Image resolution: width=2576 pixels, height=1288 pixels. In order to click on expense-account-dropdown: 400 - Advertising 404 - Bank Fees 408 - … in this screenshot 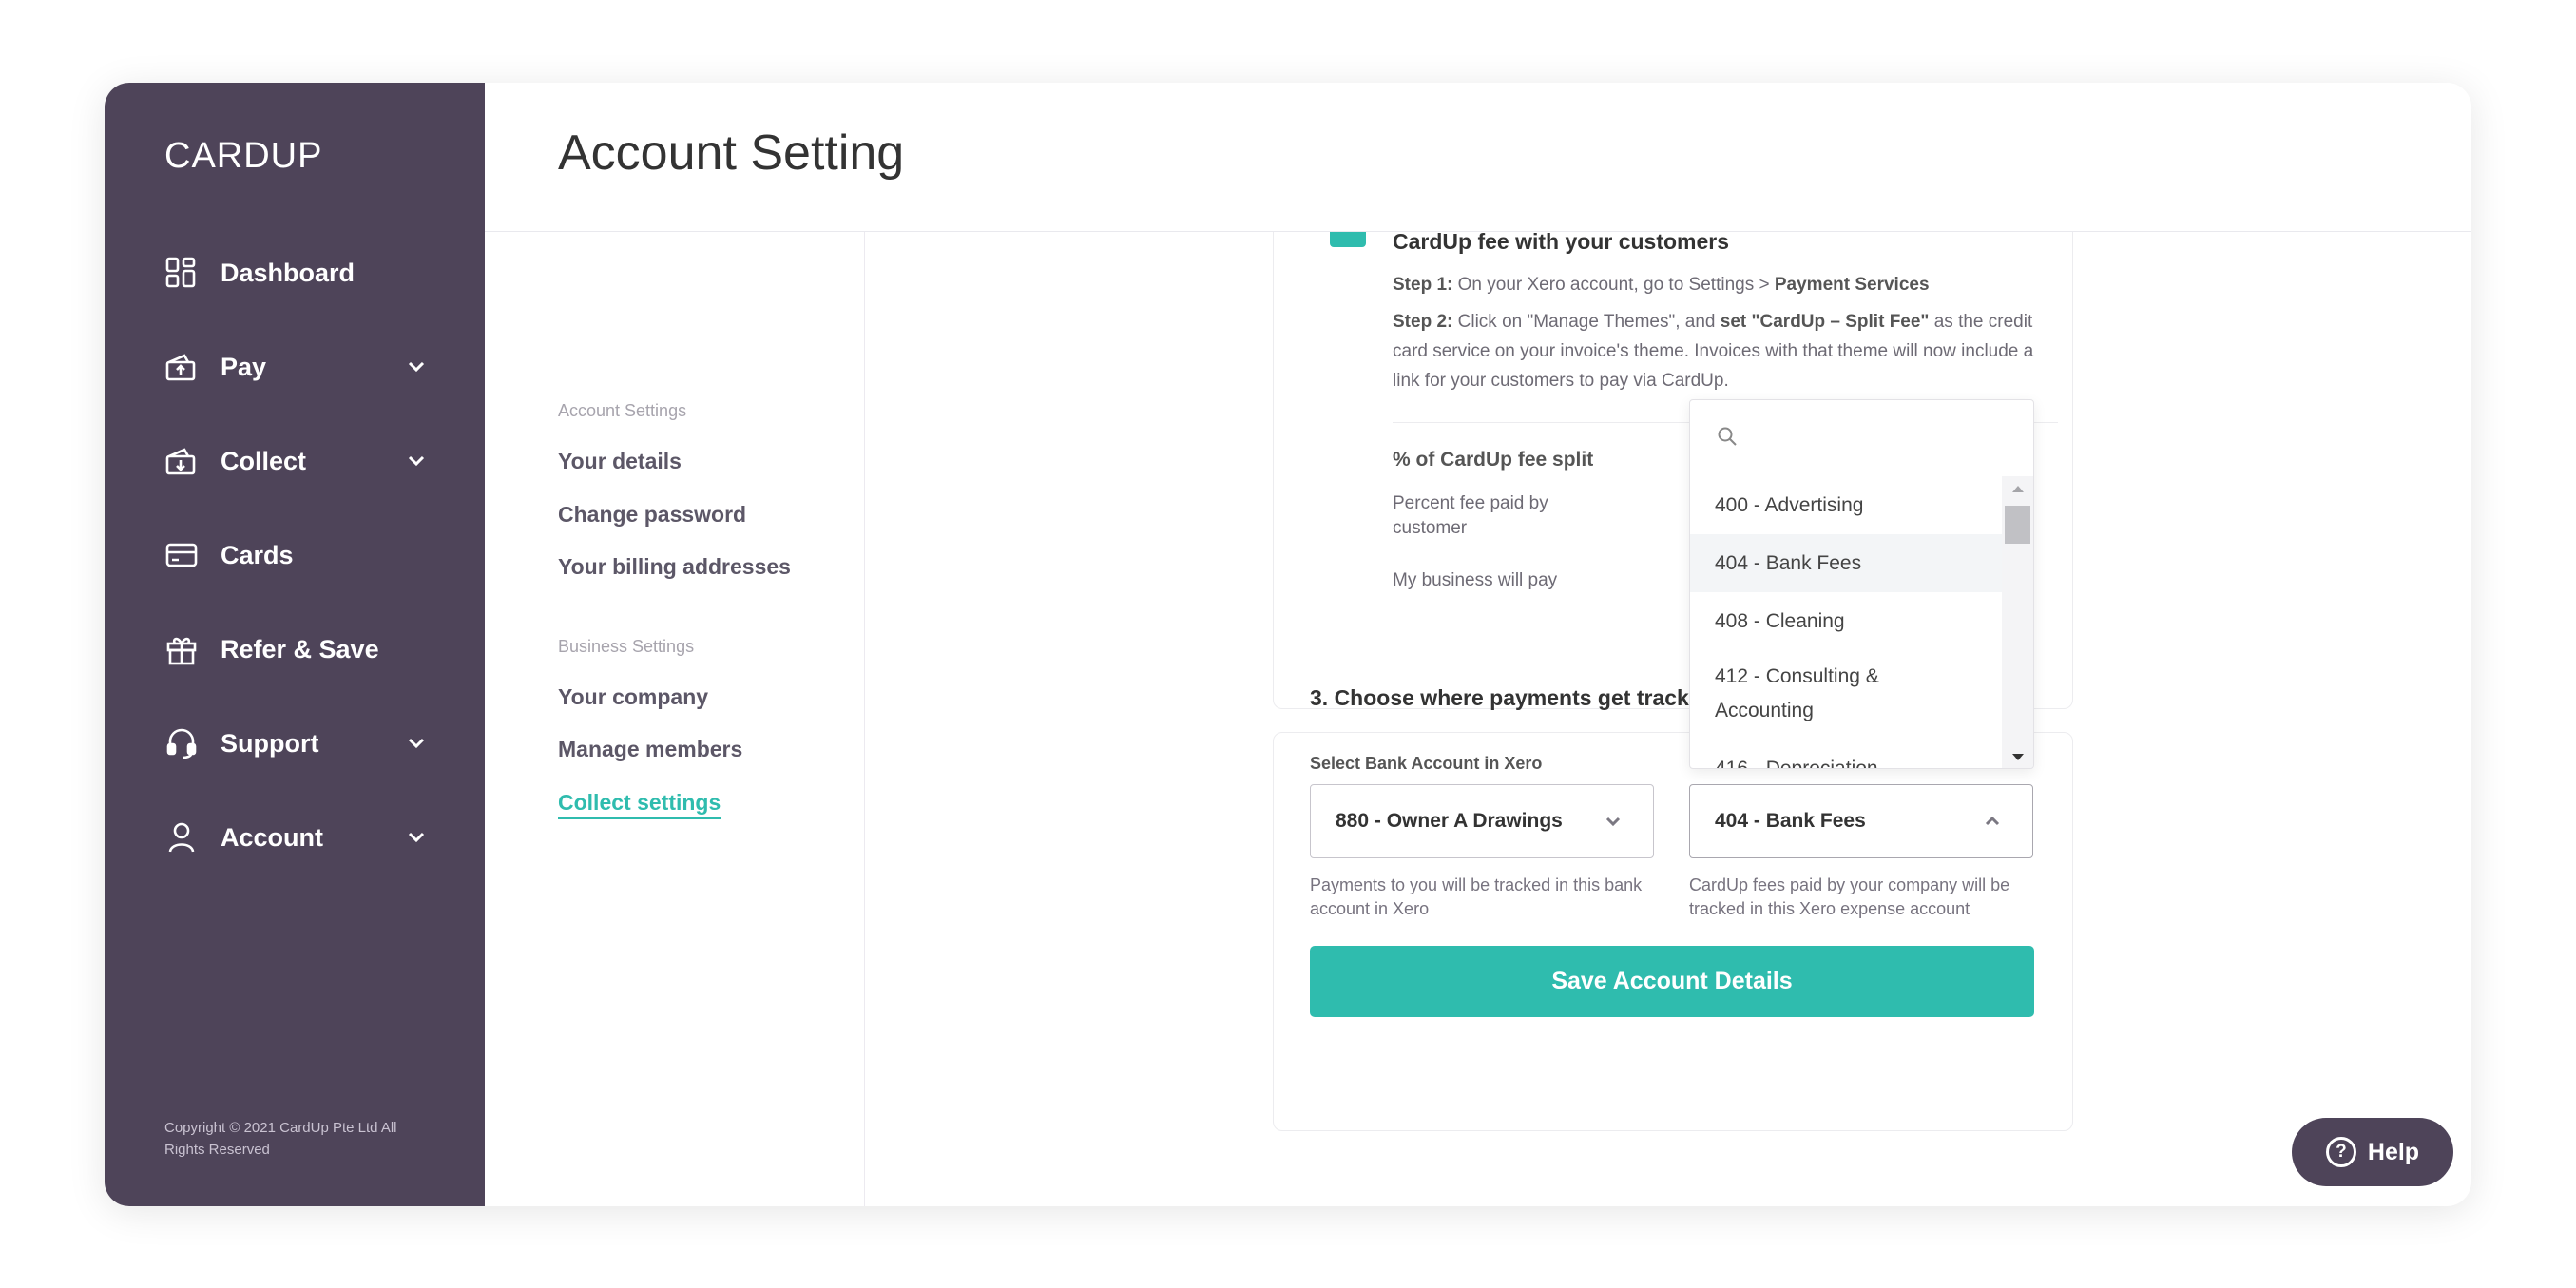, I will do `click(1862, 584)`.